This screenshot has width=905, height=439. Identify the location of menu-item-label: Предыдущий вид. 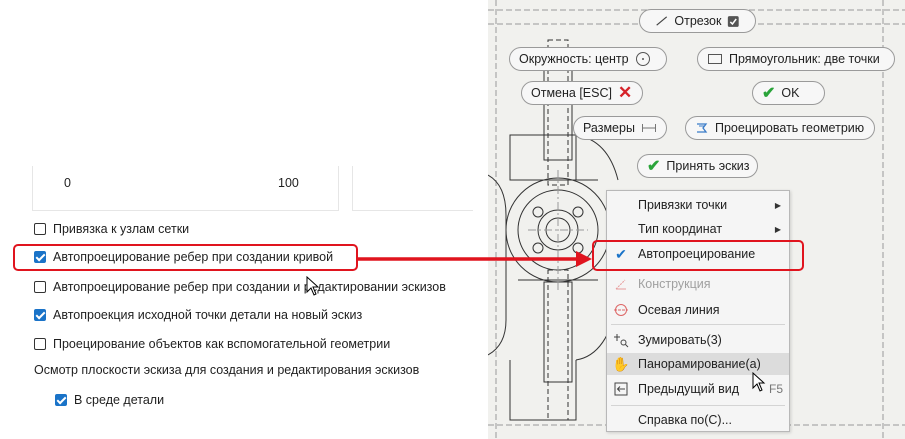
(689, 389).